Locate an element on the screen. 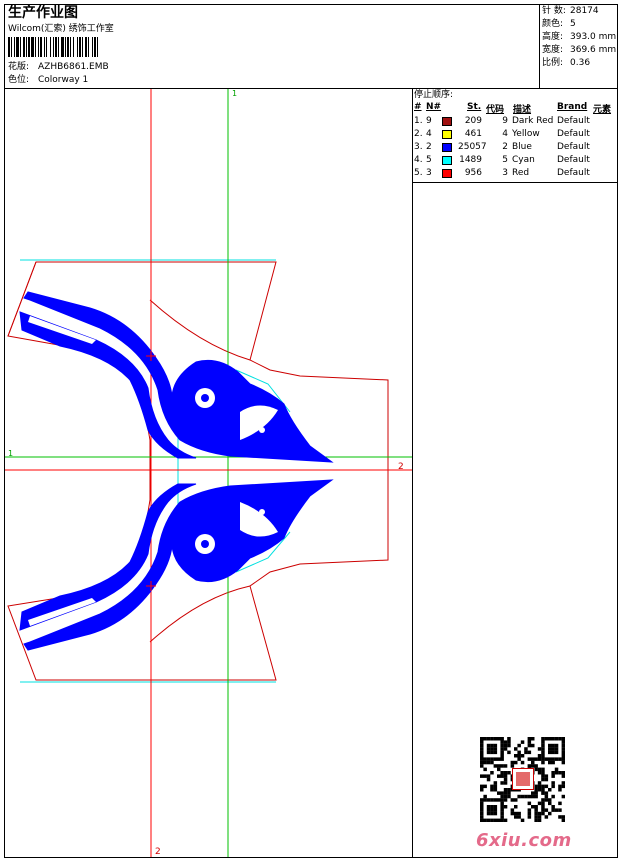 This screenshot has height=860, width=620. col-header-desc: 描述 is located at coordinates (522, 110).